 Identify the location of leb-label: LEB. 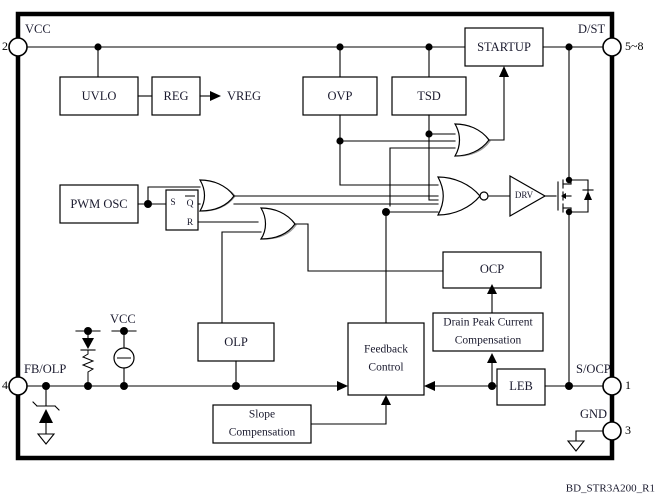
(521, 386).